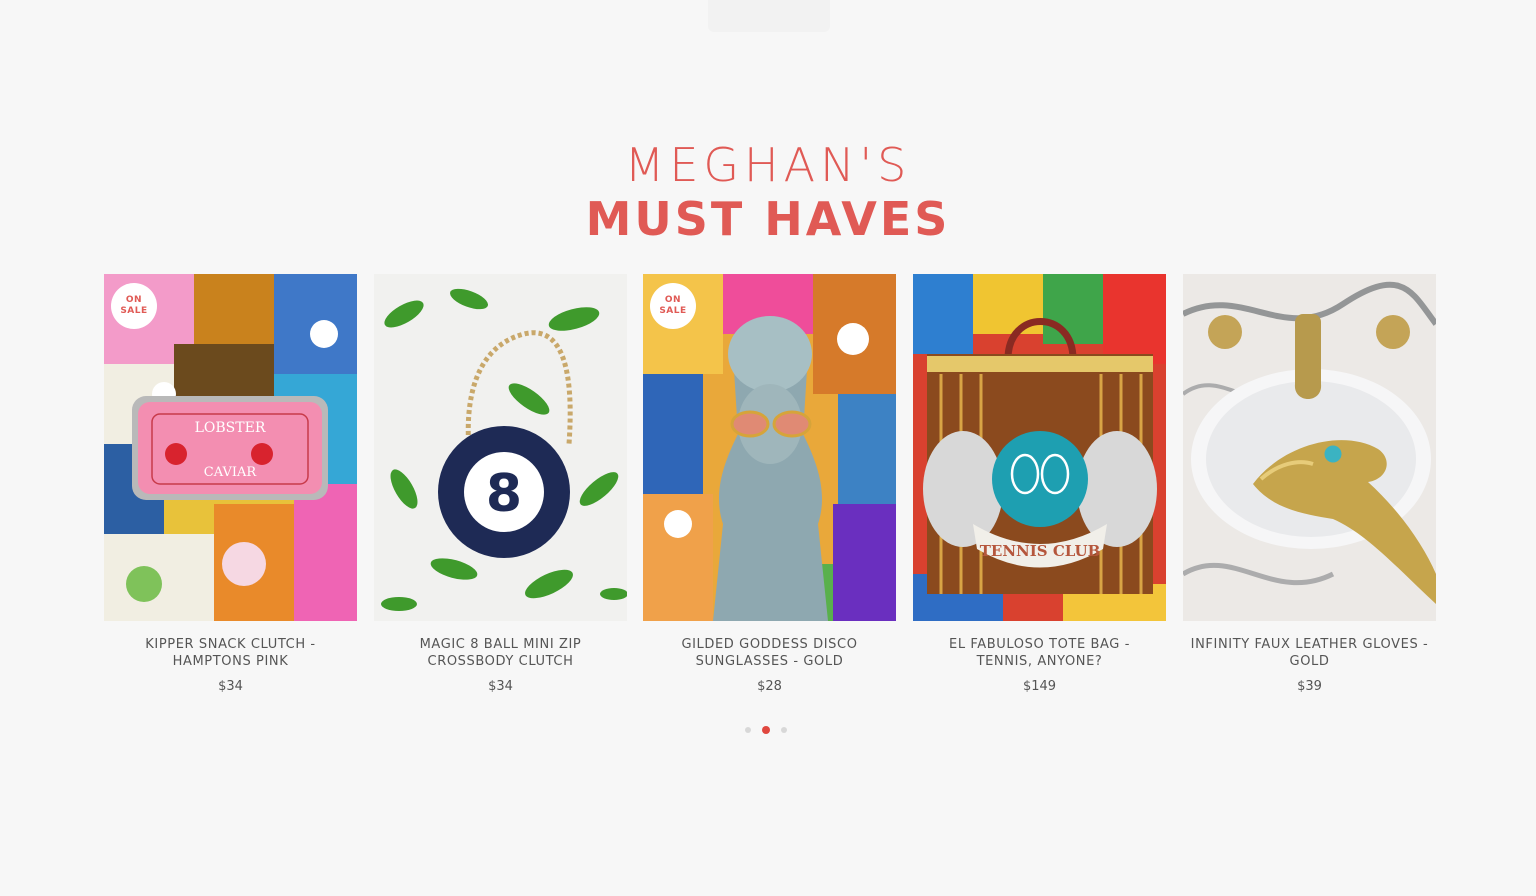  I want to click on carousel-pagination, so click(766, 730).